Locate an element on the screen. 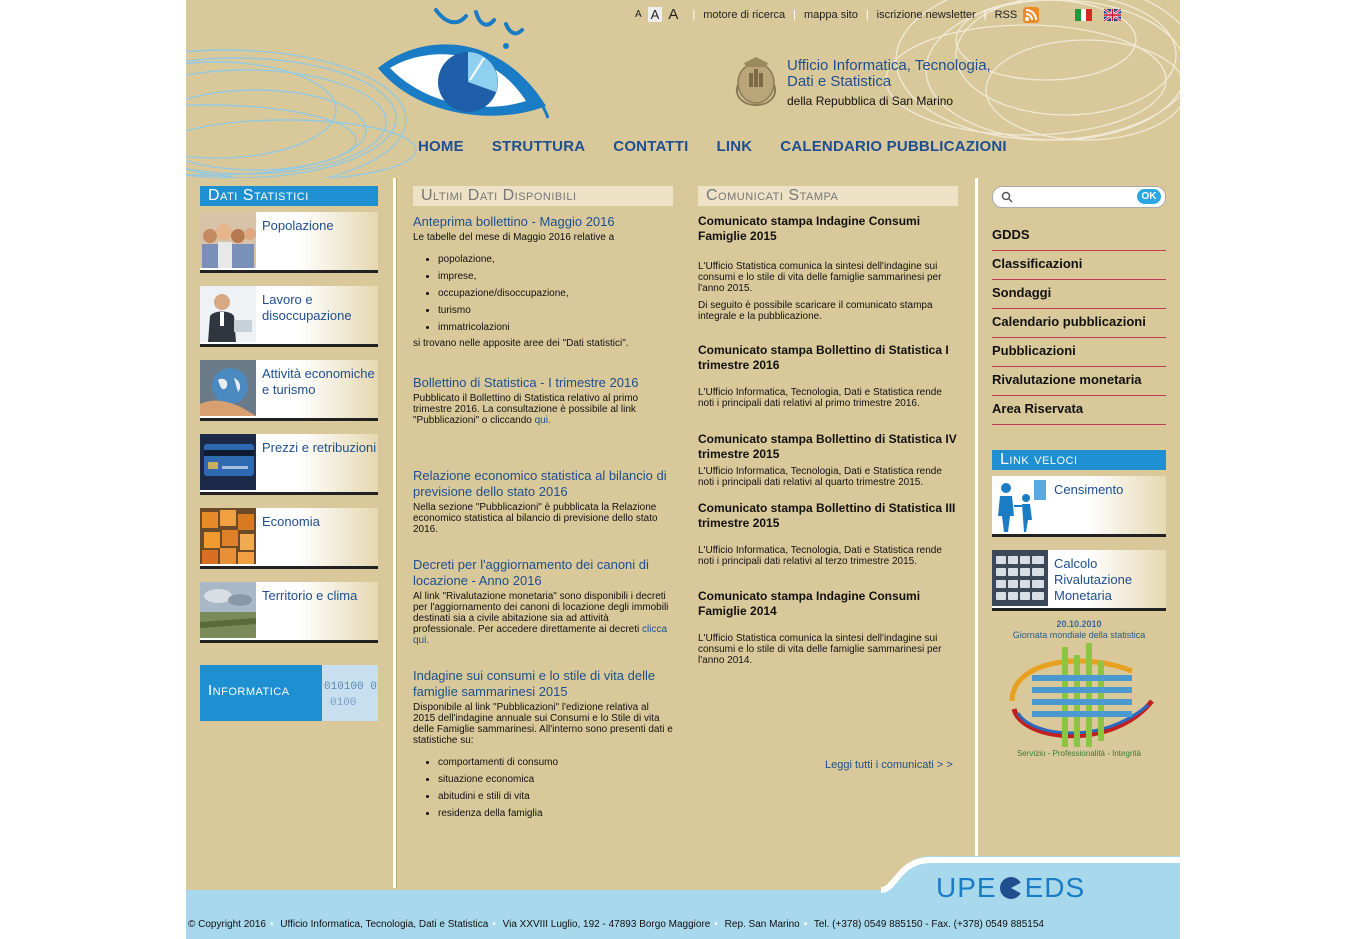 The height and width of the screenshot is (939, 1366). search-ok-button: OK is located at coordinates (1149, 196).